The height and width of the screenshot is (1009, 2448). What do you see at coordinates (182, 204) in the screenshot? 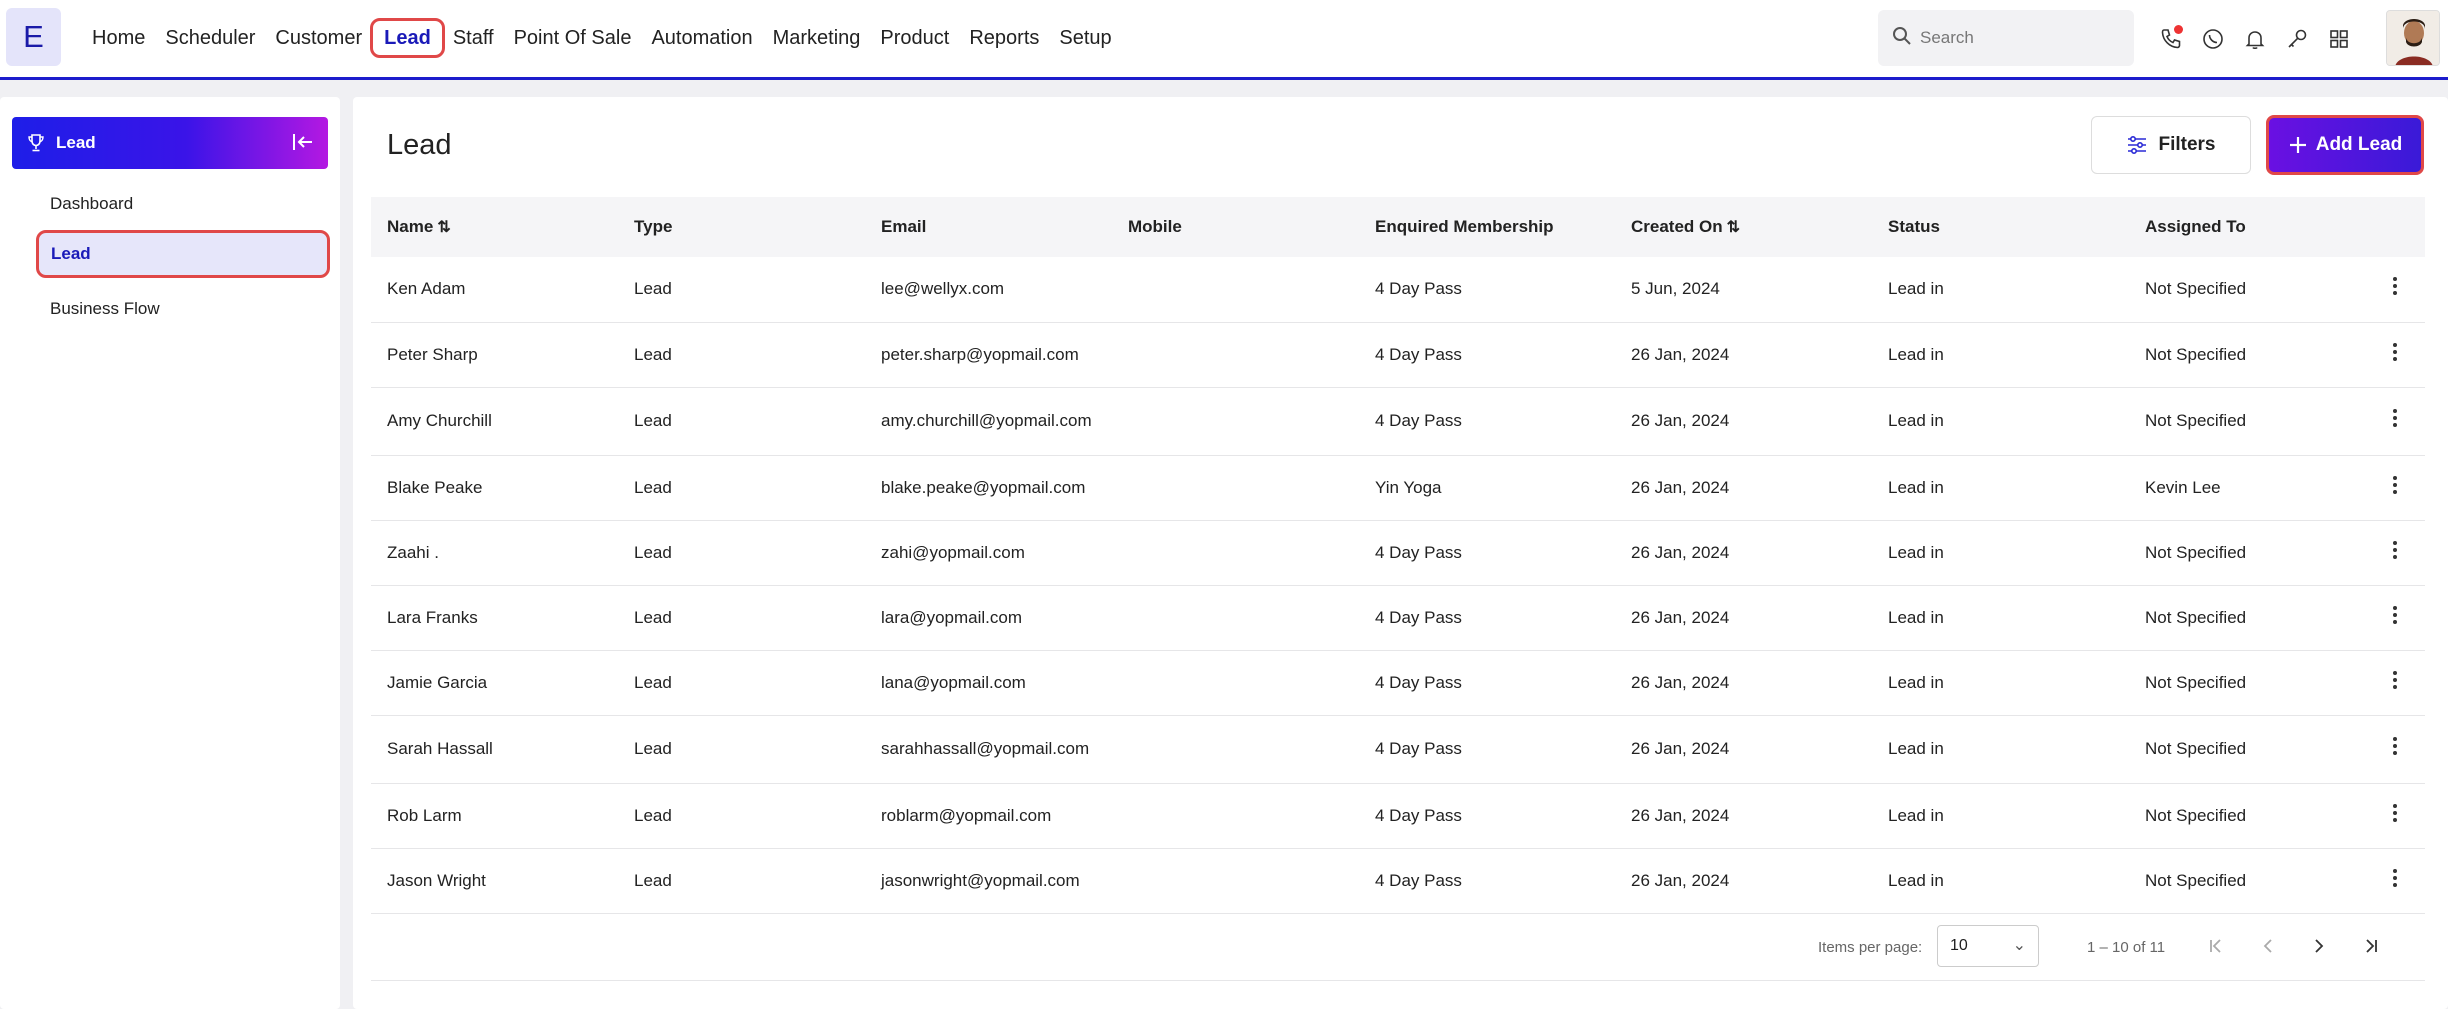
I see `sidebar-item-dashboard: Dashboard` at bounding box center [182, 204].